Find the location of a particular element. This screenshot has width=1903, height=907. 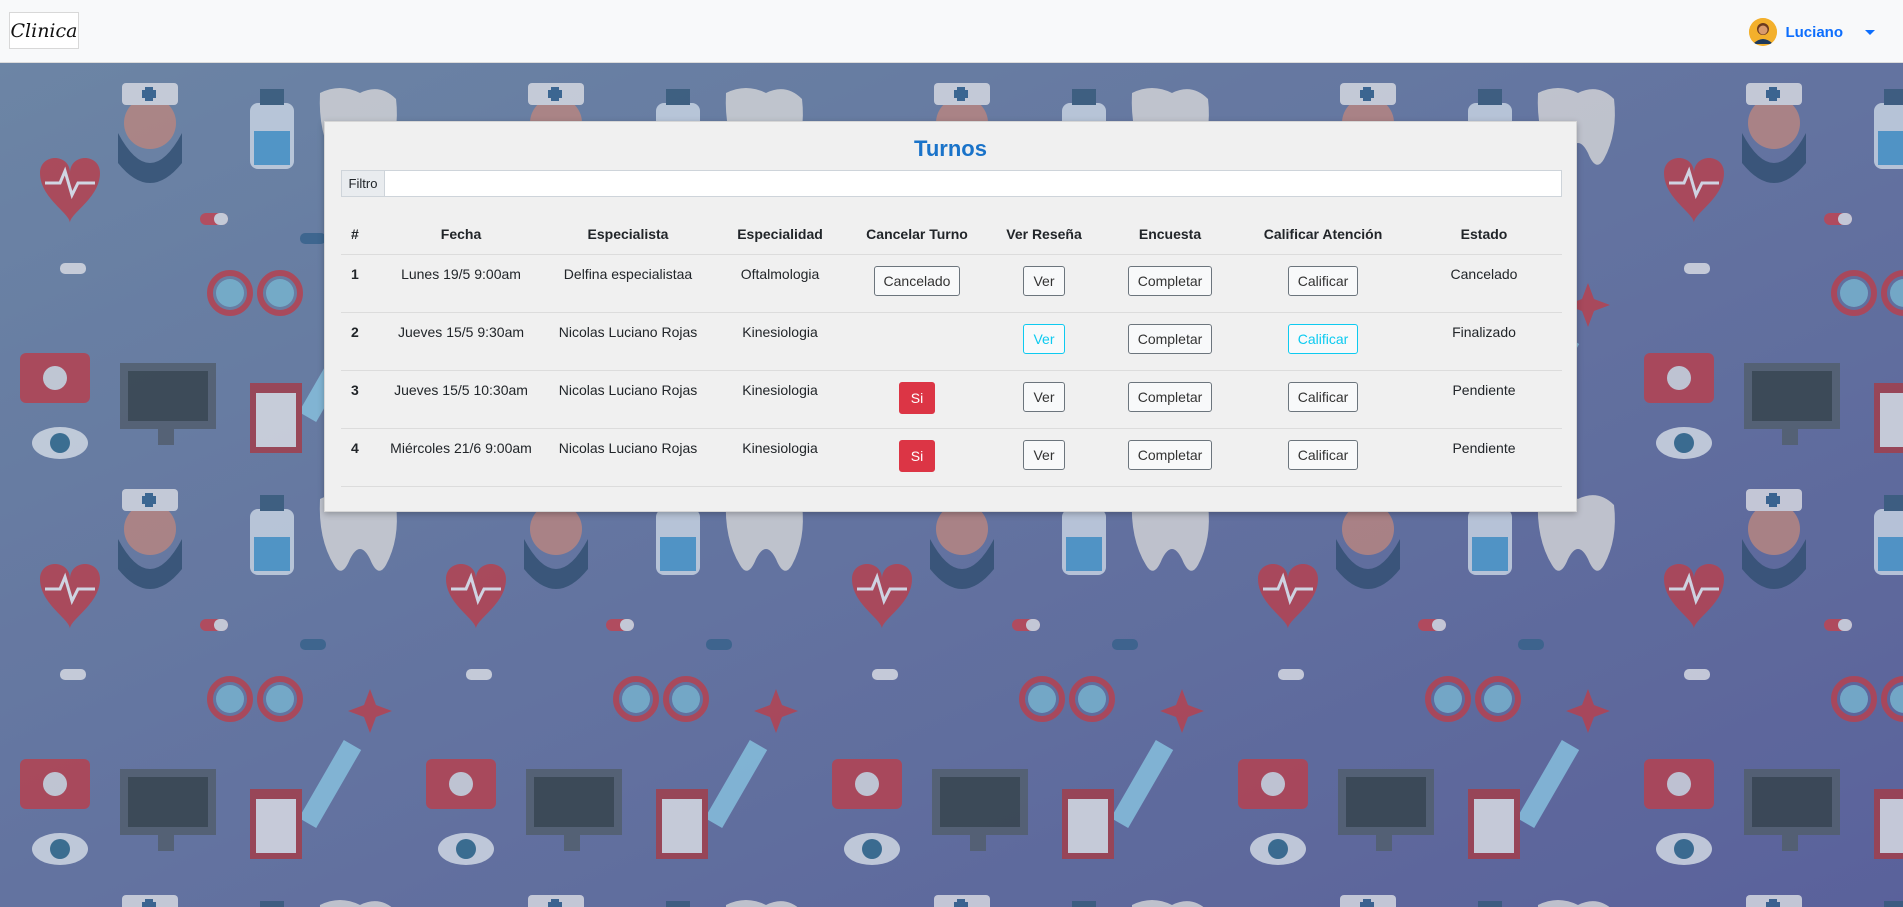

cell-fecha: Jueves 15/5 10:30am is located at coordinates (461, 399).